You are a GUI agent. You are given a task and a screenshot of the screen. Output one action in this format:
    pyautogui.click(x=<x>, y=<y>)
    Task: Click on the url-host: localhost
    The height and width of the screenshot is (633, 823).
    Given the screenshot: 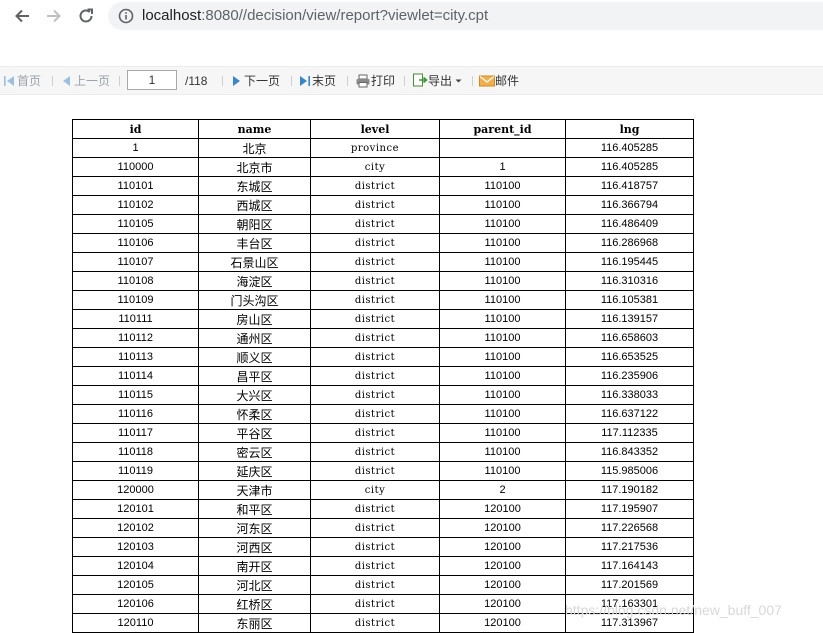 What is the action you would take?
    pyautogui.click(x=172, y=15)
    